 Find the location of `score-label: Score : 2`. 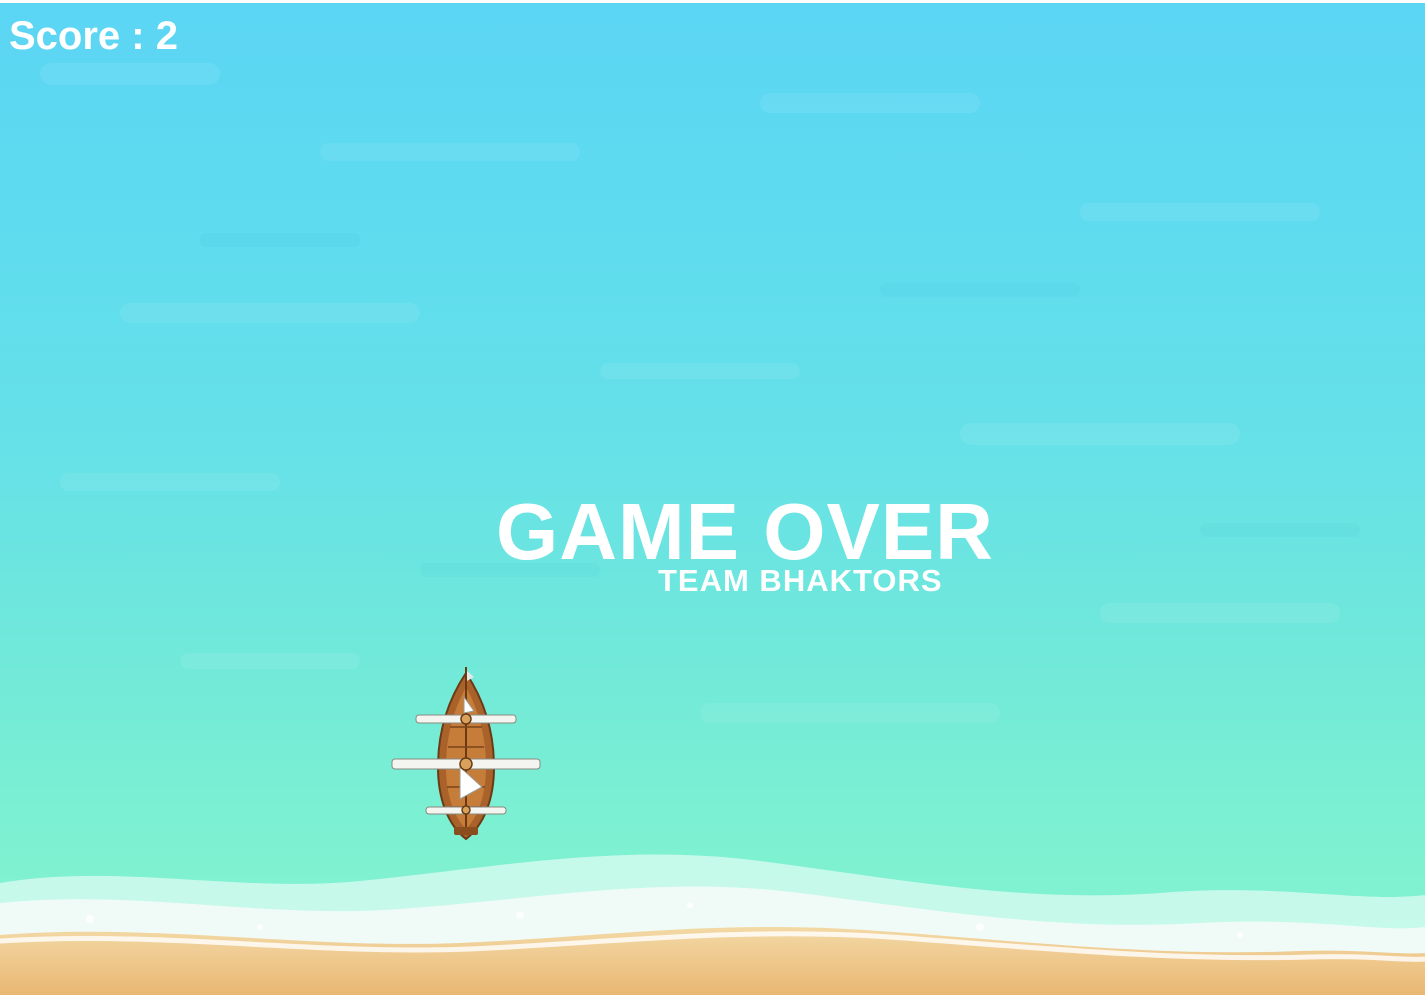

score-label: Score : 2 is located at coordinates (93, 36).